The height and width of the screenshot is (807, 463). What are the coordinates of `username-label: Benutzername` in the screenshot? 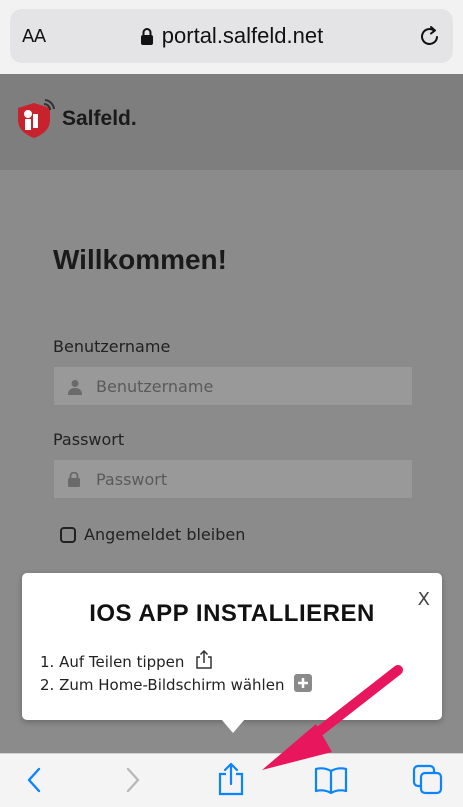 It's located at (112, 346).